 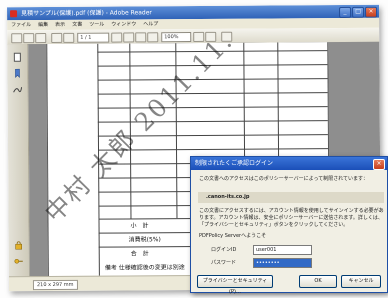 What do you see at coordinates (233, 236) in the screenshot?
I see `welcome-text: PDFPolicy Serverへようこそ` at bounding box center [233, 236].